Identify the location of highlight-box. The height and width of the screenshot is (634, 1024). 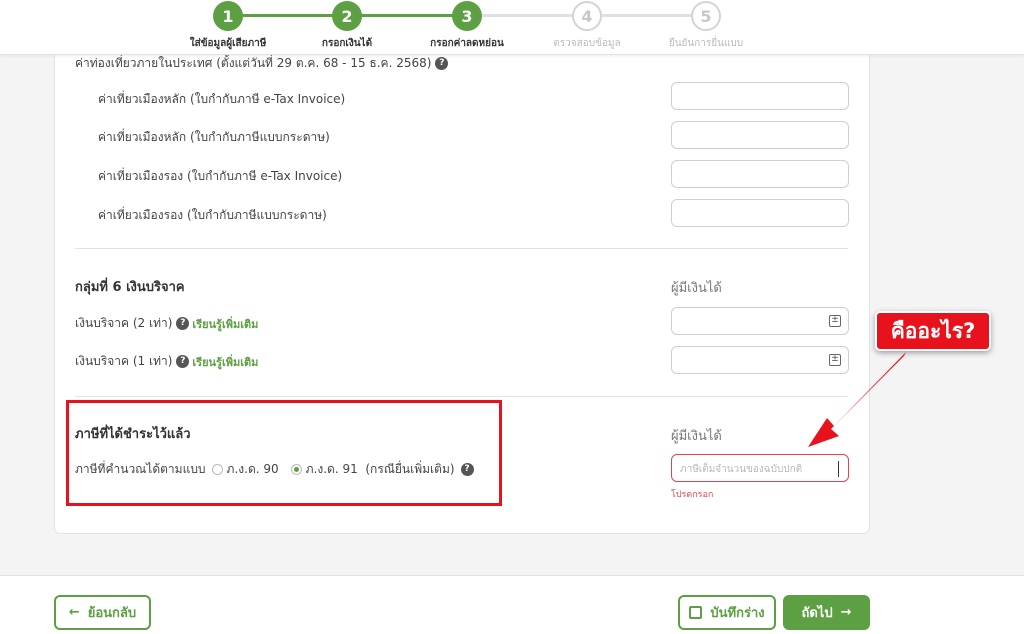
(284, 453).